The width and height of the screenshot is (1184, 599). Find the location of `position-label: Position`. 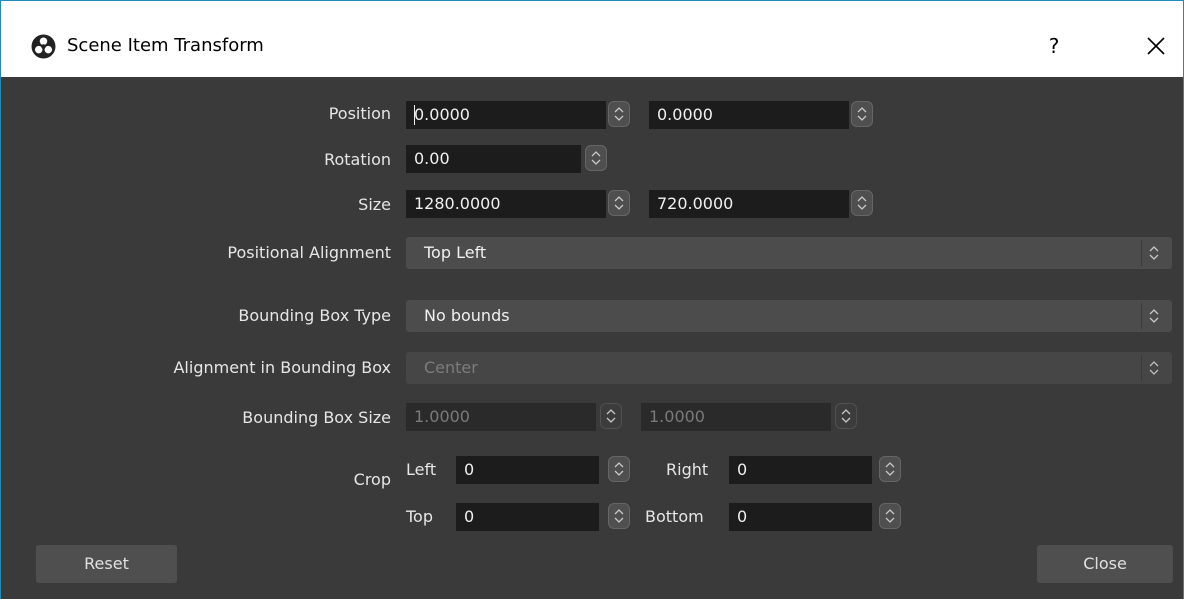

position-label: Position is located at coordinates (359, 113).